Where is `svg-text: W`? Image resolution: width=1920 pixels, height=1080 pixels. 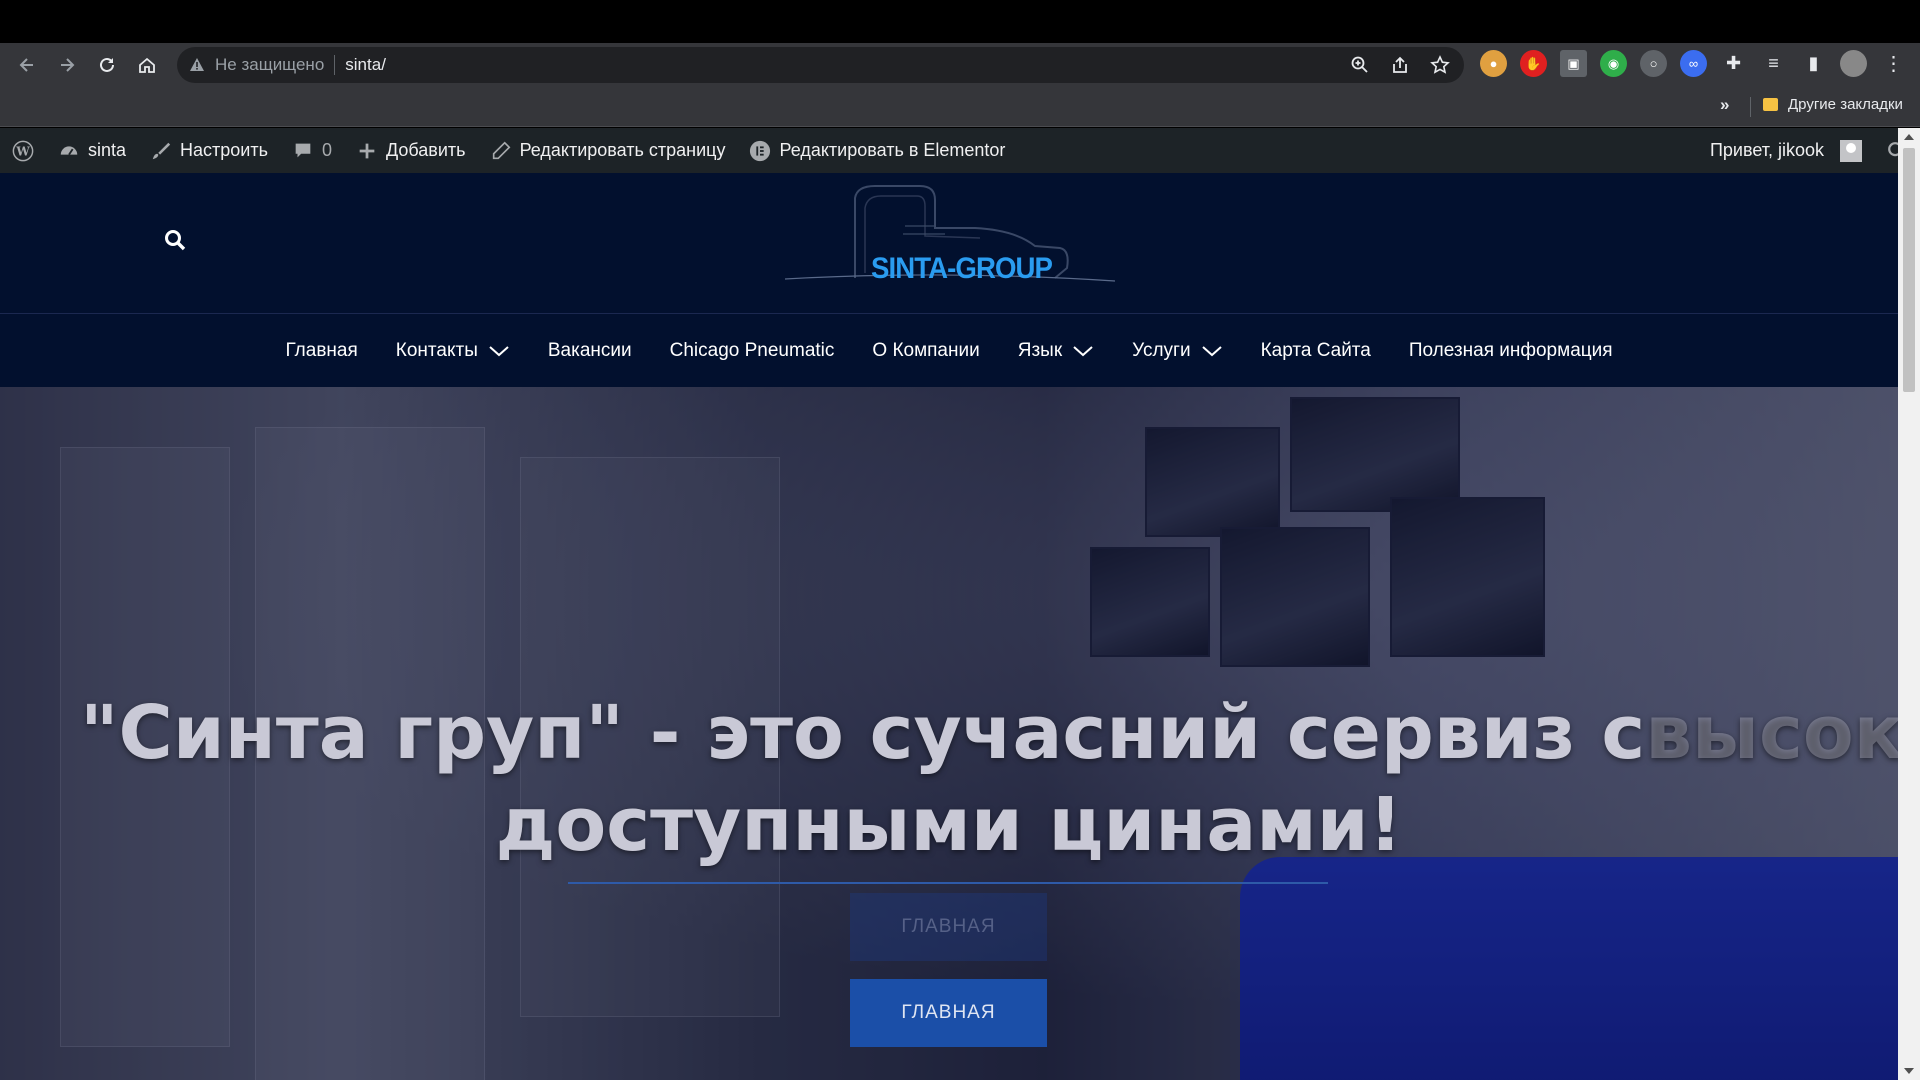
svg-text: W is located at coordinates (22, 151).